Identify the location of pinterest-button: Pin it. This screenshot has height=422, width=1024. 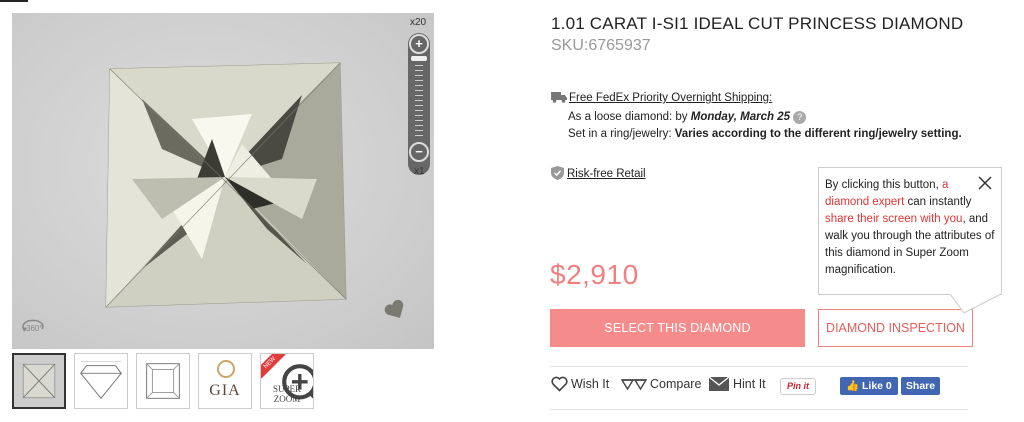
(798, 386).